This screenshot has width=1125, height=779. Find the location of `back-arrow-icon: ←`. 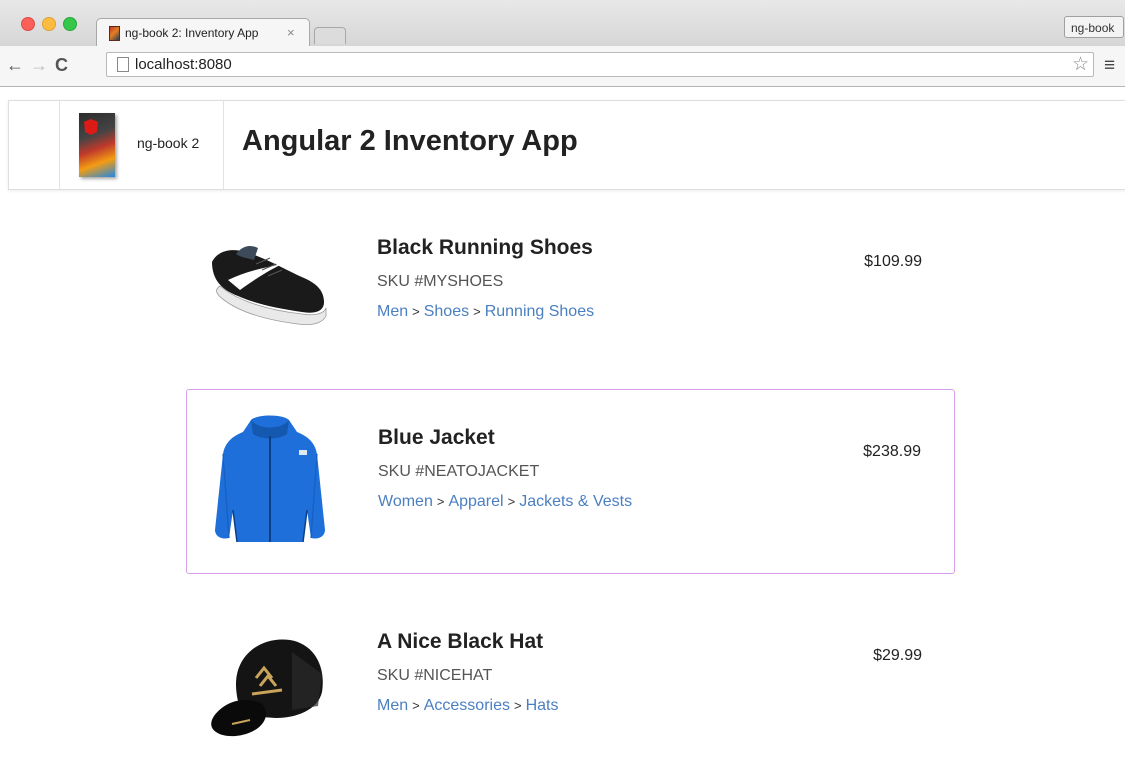

back-arrow-icon: ← is located at coordinates (15, 65).